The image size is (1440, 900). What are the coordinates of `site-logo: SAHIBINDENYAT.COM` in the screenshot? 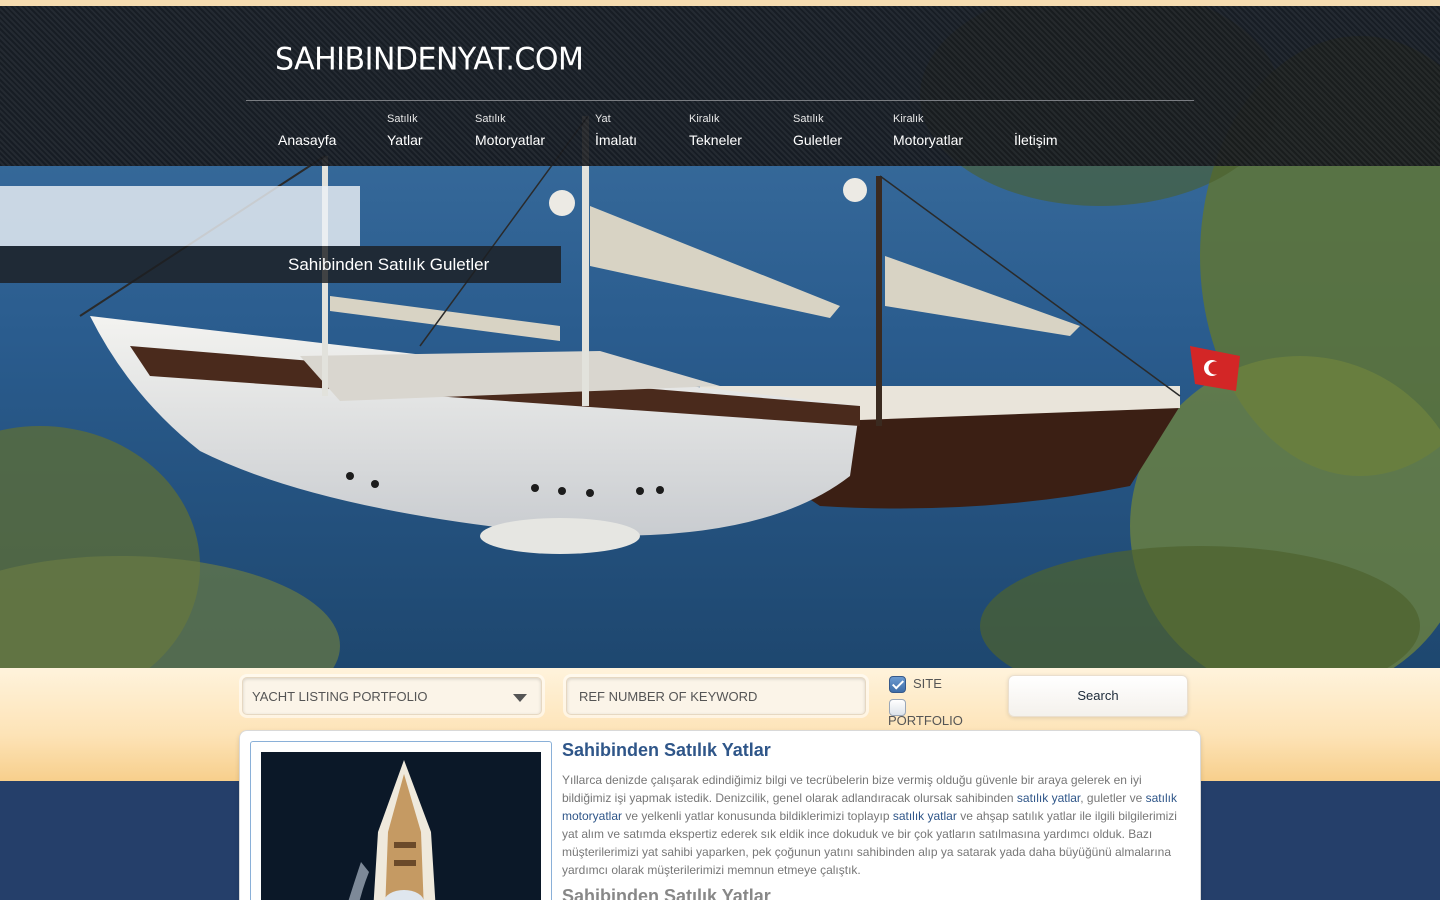 It's located at (429, 59).